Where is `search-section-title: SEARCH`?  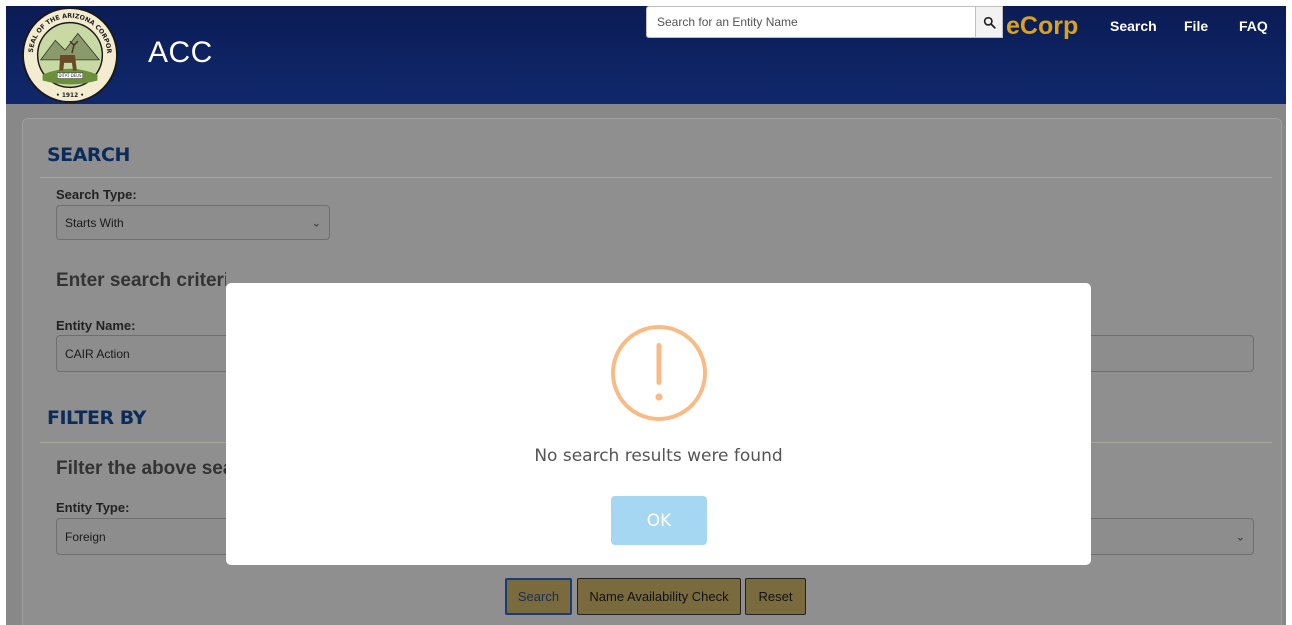 search-section-title: SEARCH is located at coordinates (88, 155).